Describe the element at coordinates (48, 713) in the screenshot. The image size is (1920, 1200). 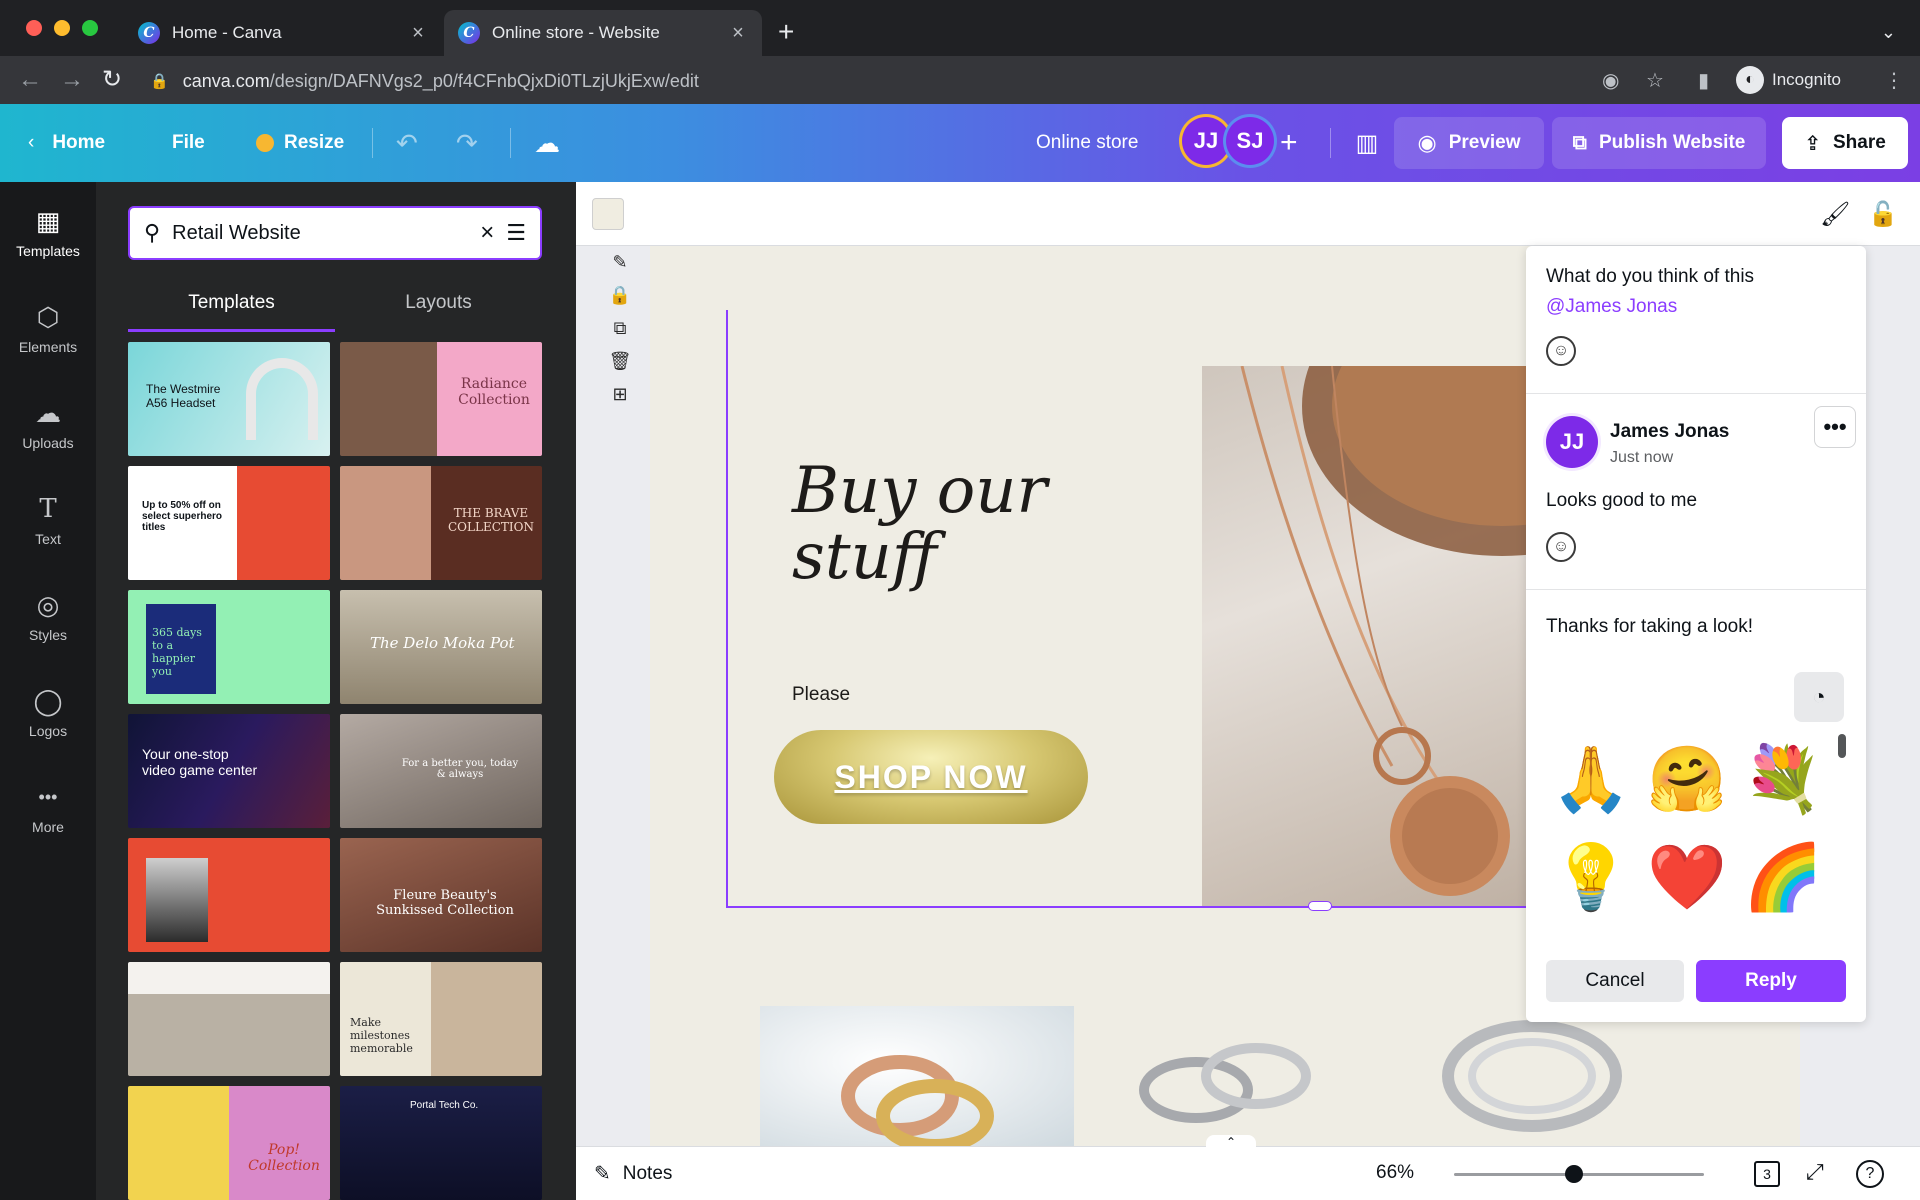
I see `rail-item-logos: ◯ Logos` at that location.